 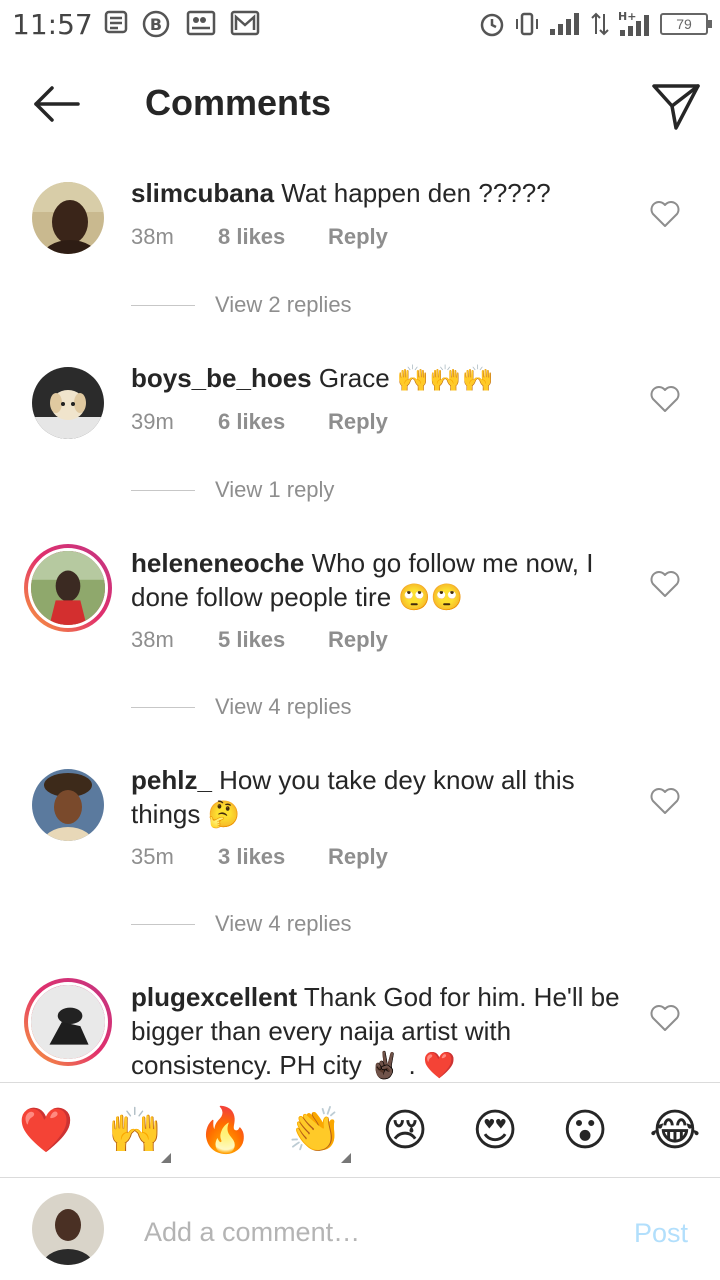 I want to click on vibrate-icon, so click(x=527, y=24).